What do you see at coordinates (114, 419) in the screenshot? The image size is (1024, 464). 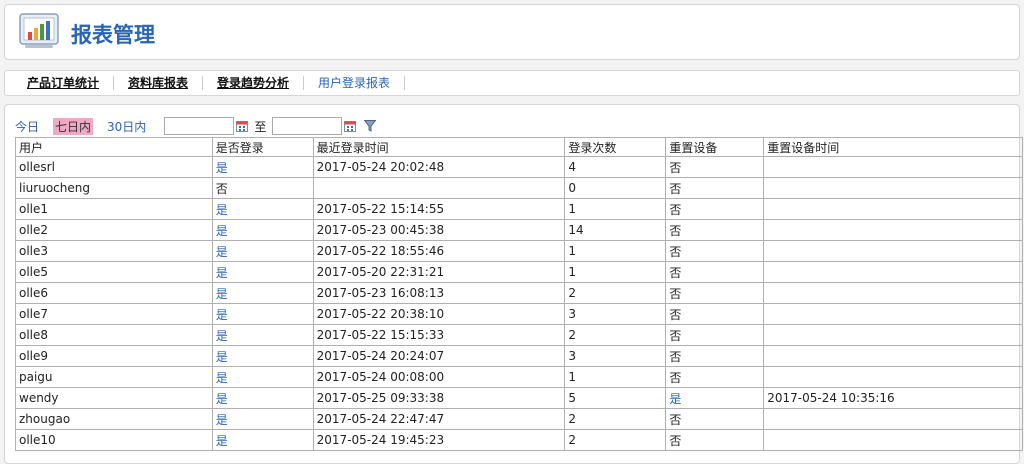 I see `user-cell: zhougao` at bounding box center [114, 419].